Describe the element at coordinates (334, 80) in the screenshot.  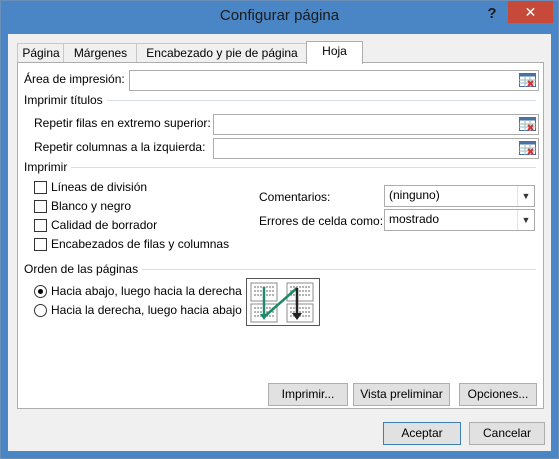
I see `print-area-input` at that location.